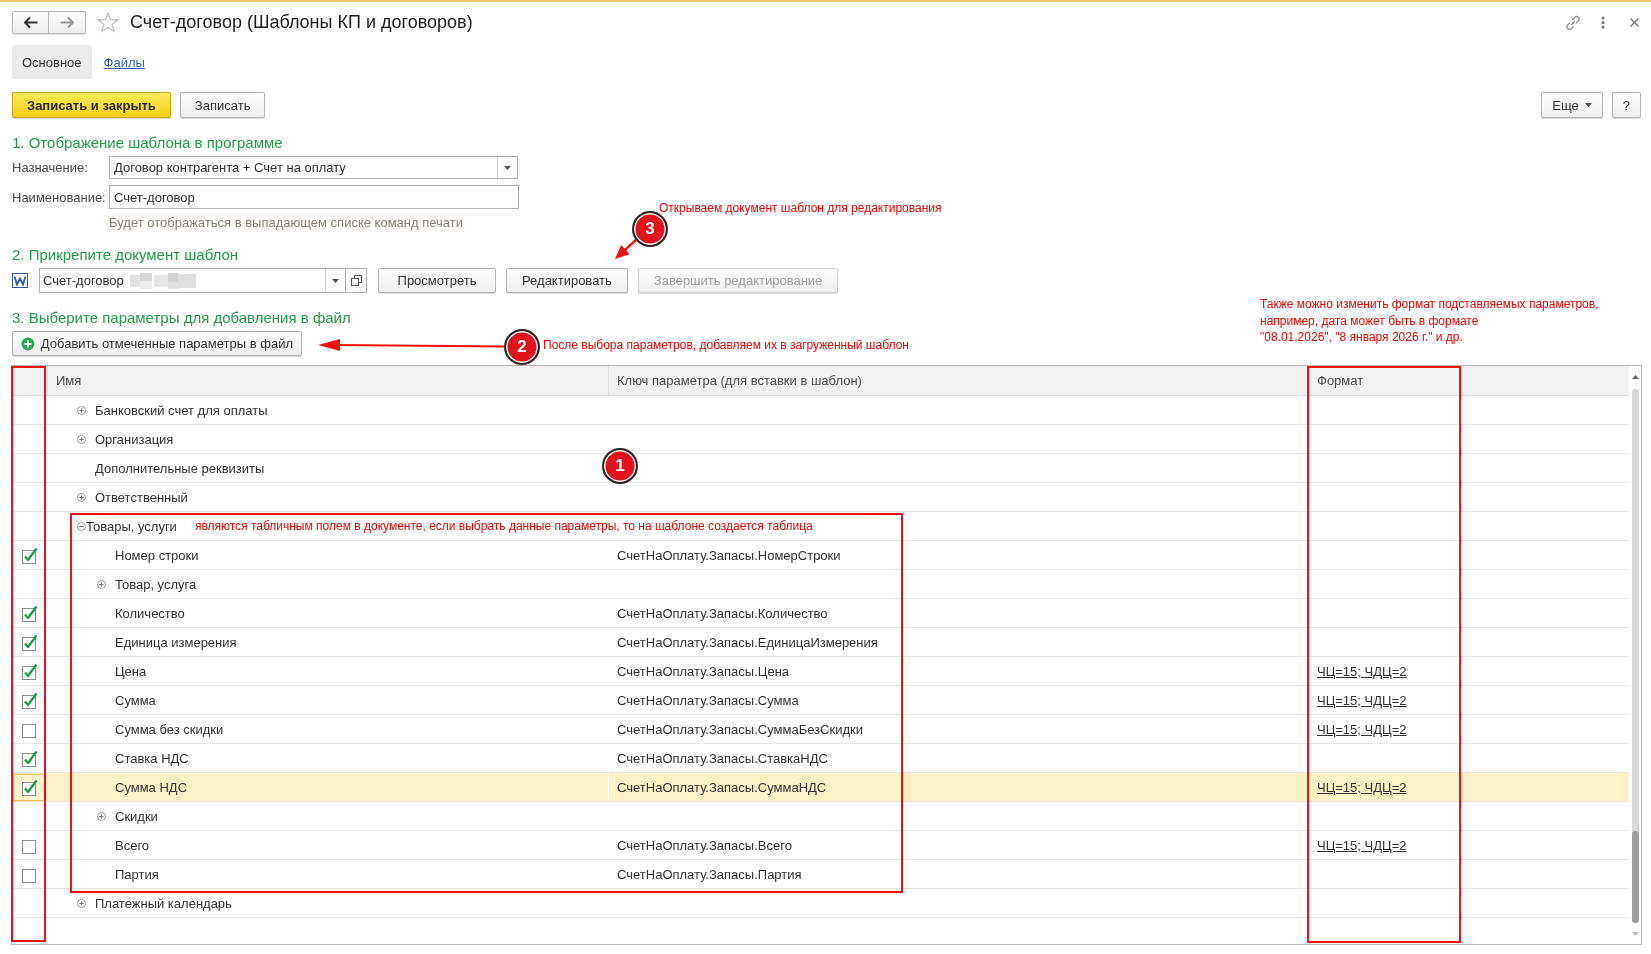 The height and width of the screenshot is (954, 1651). Describe the element at coordinates (136, 816) in the screenshot. I see `tree-item-label: Скидки` at that location.